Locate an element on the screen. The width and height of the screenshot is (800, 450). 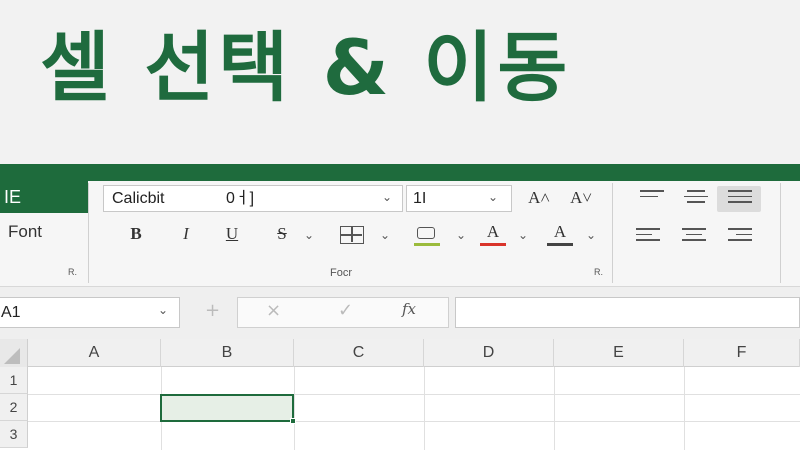
plus-icon: + is located at coordinates (213, 310).